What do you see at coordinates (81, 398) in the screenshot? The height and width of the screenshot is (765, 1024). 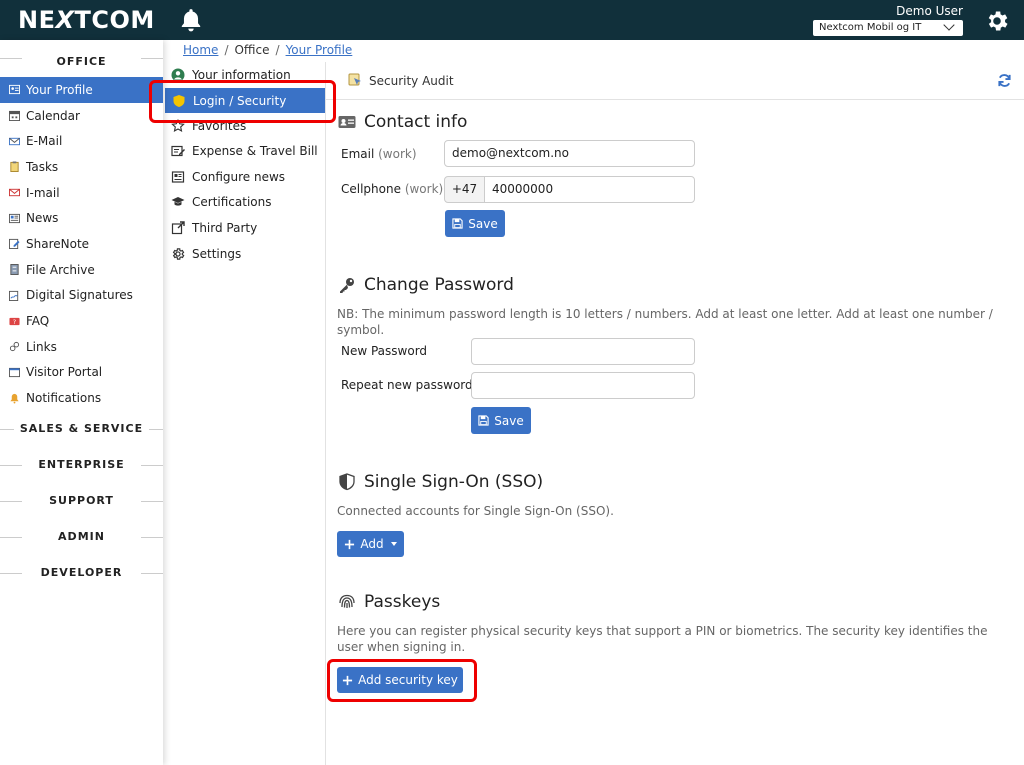 I see `nav-item-notifications: Notifications` at bounding box center [81, 398].